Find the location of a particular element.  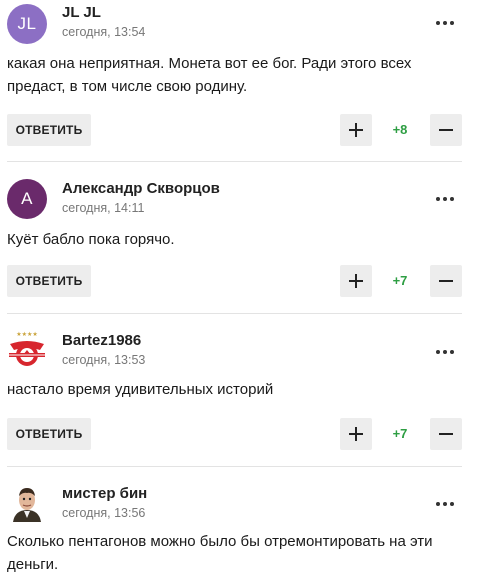

avatar is located at coordinates (27, 502).